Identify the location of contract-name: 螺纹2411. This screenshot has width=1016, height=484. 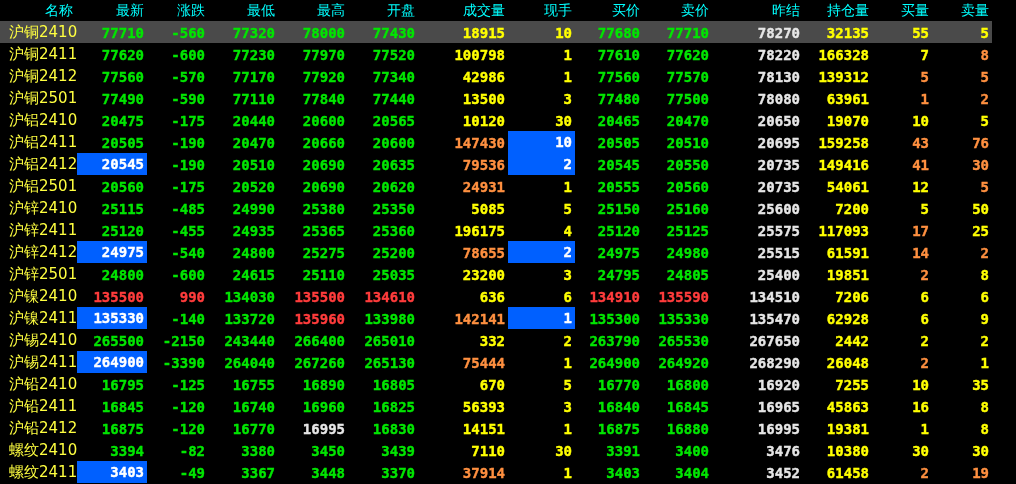
(38, 472).